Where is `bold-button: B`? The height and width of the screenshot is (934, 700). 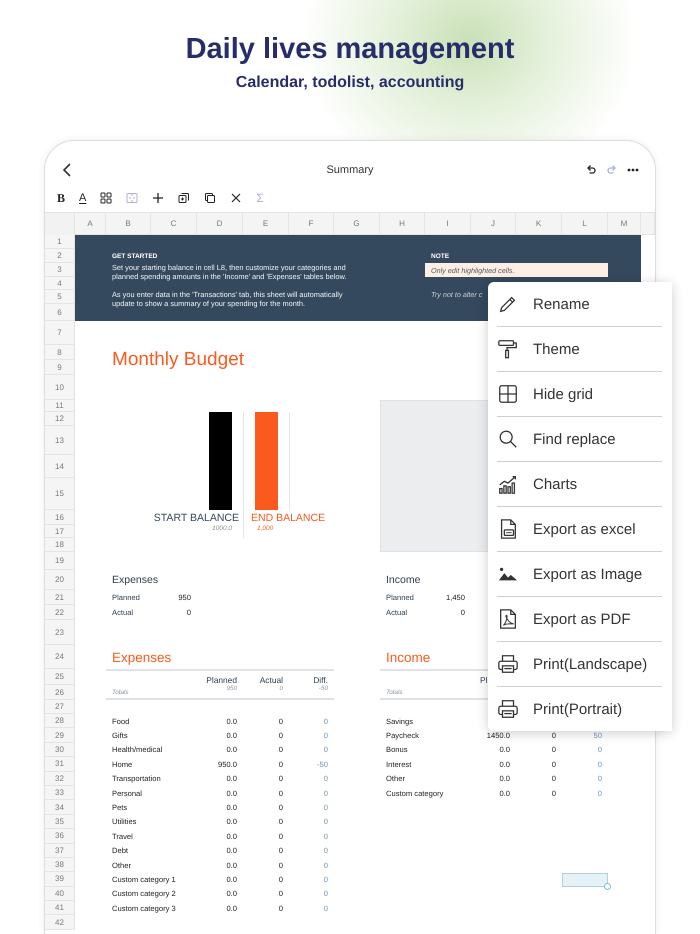
bold-button: B is located at coordinates (61, 198).